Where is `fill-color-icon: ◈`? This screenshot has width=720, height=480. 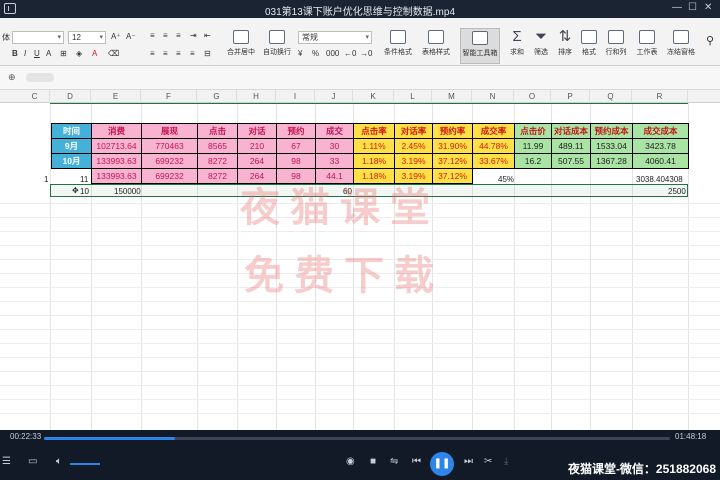 fill-color-icon: ◈ is located at coordinates (79, 53).